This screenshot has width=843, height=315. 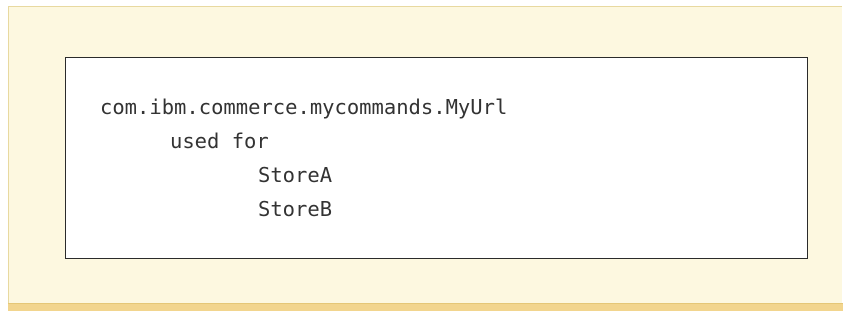 I want to click on code-class-name: com.ibm.commerce.mycommands.MyUrl, so click(x=304, y=107).